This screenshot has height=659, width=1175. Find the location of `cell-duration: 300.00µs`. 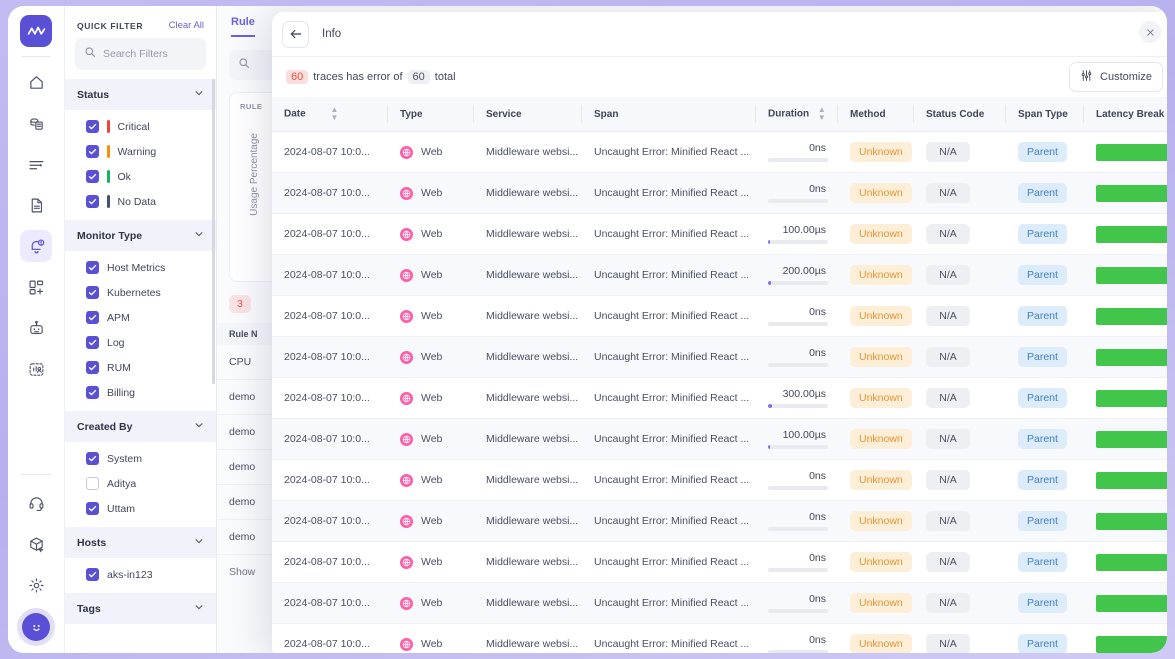

cell-duration: 300.00µs is located at coordinates (797, 398).